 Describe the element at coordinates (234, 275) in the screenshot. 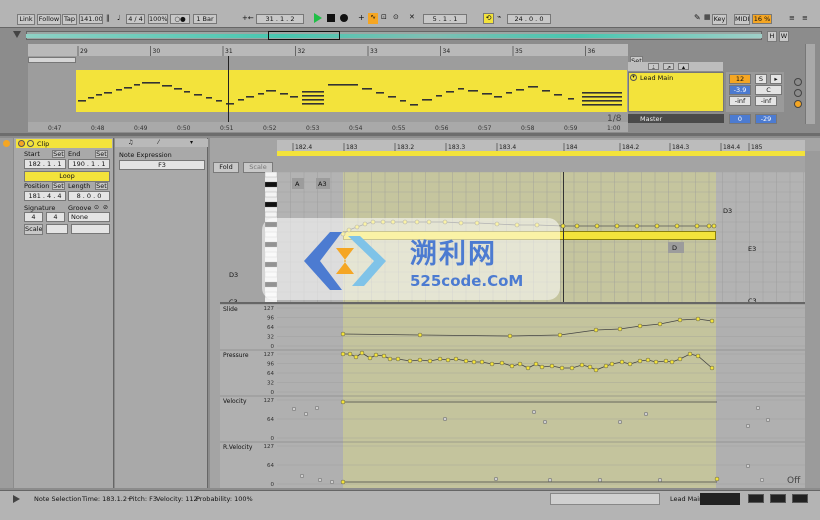

I see `note-label-d3: D3` at that location.